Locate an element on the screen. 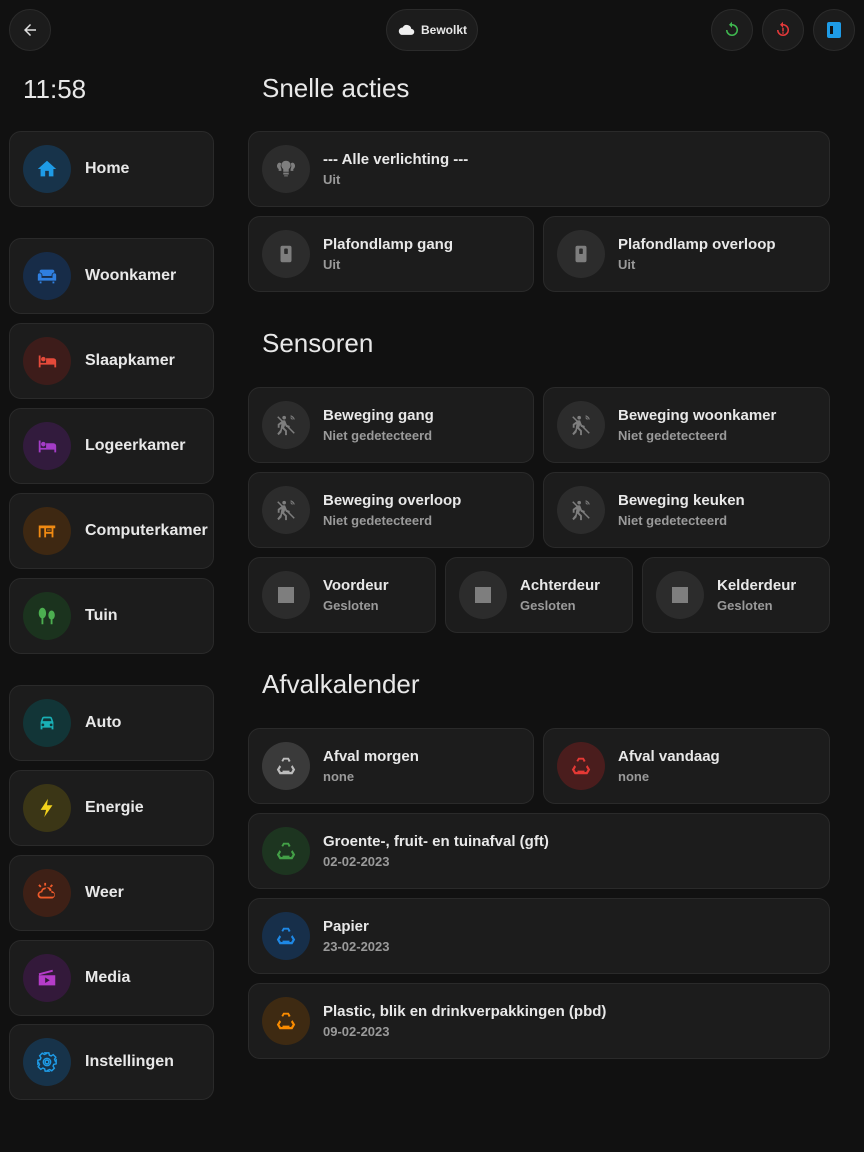  sidebar-item-label: Instellingen is located at coordinates (129, 1061).